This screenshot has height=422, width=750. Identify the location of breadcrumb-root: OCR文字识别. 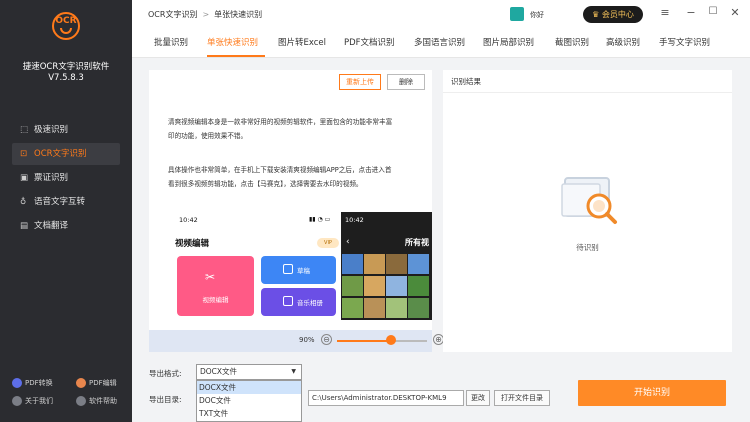
(172, 14).